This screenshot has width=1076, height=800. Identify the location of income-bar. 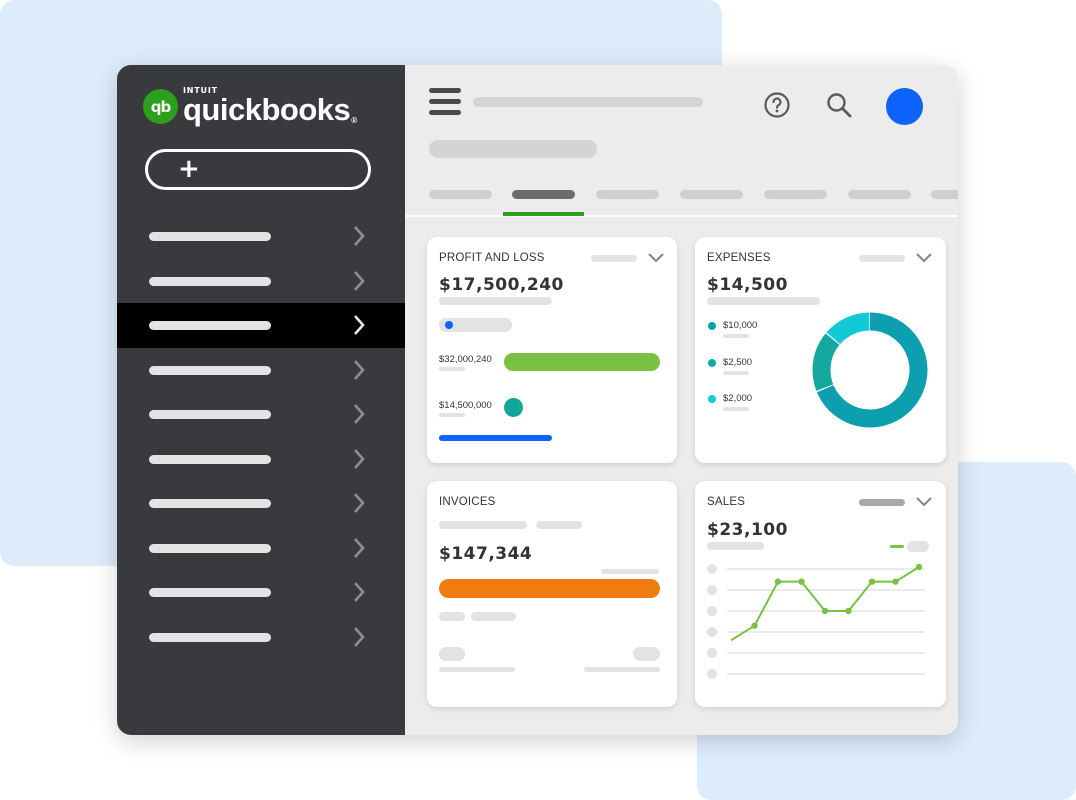
(582, 362).